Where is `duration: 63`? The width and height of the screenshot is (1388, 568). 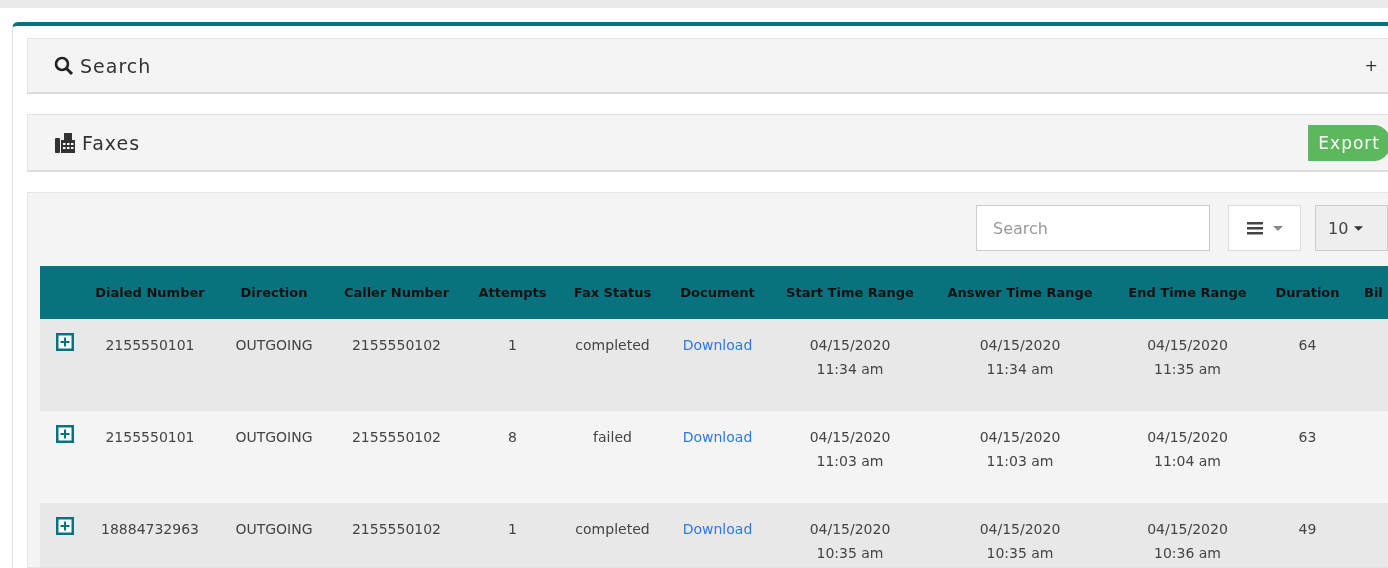 duration: 63 is located at coordinates (1307, 437).